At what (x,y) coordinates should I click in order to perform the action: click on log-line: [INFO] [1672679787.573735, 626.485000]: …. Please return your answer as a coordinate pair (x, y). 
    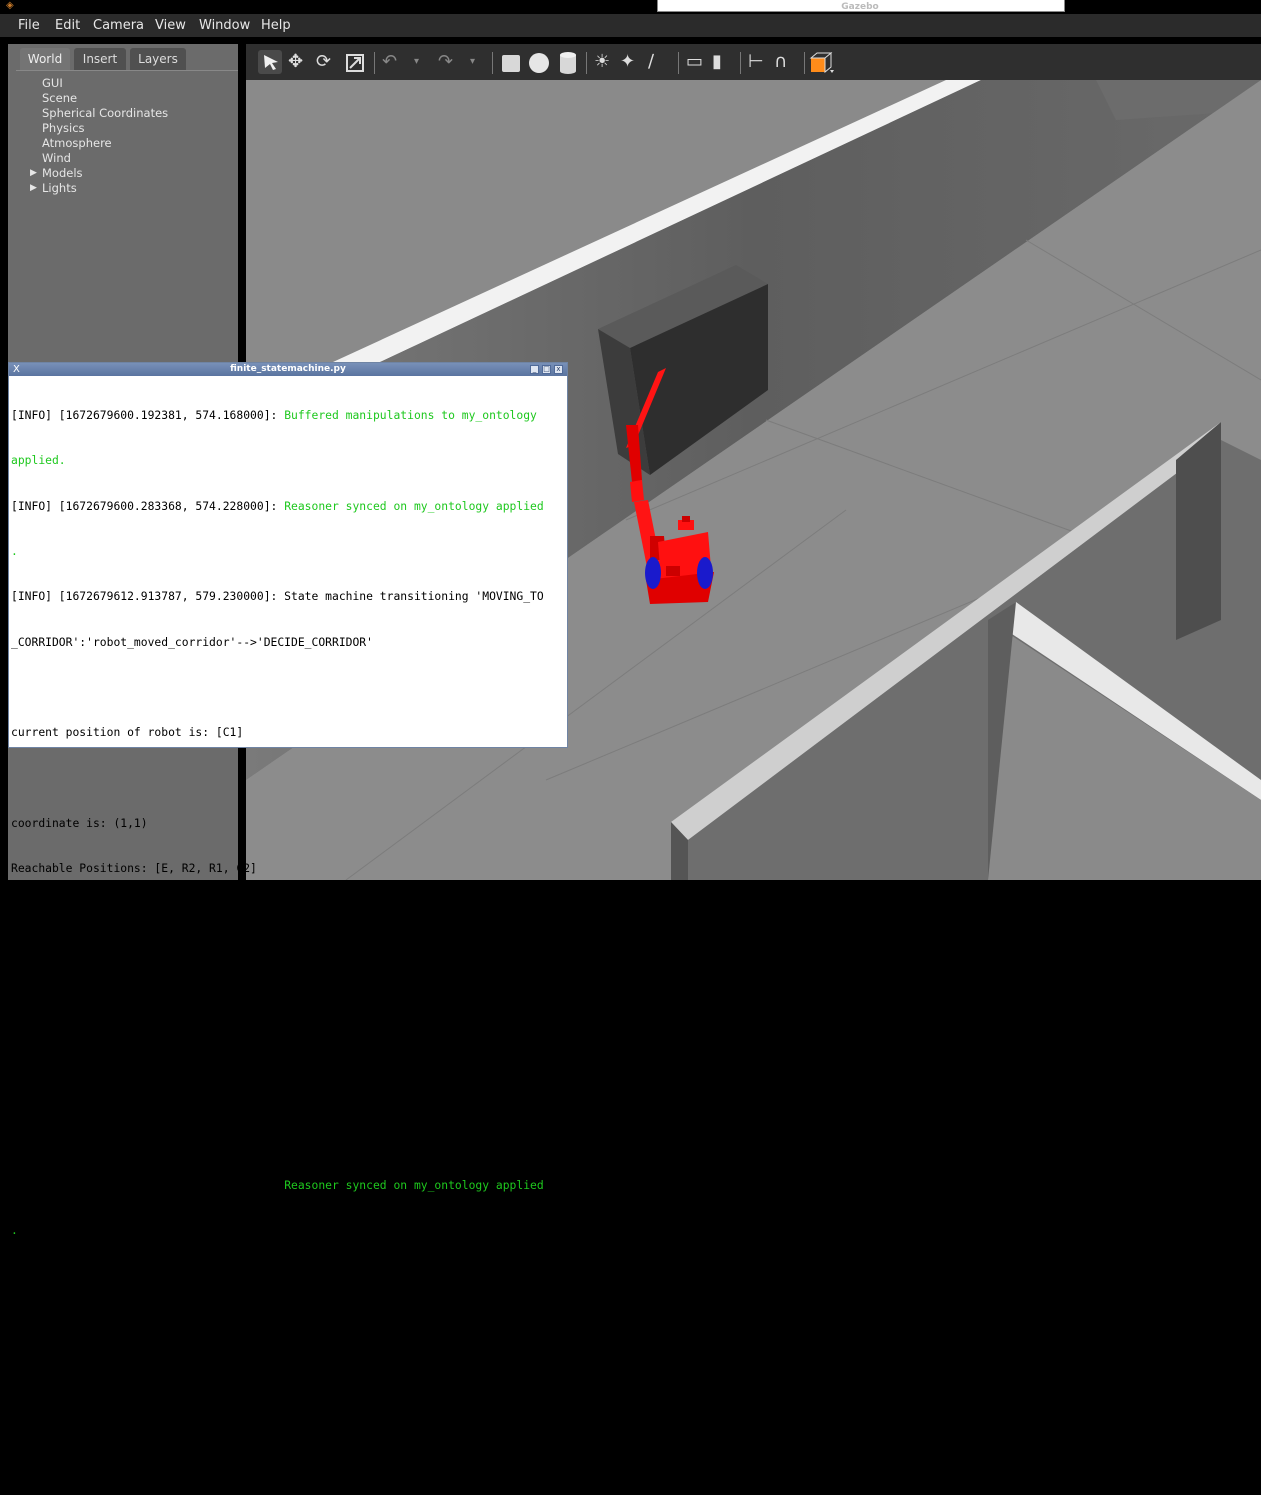
    Looking at the image, I should click on (277, 1275).